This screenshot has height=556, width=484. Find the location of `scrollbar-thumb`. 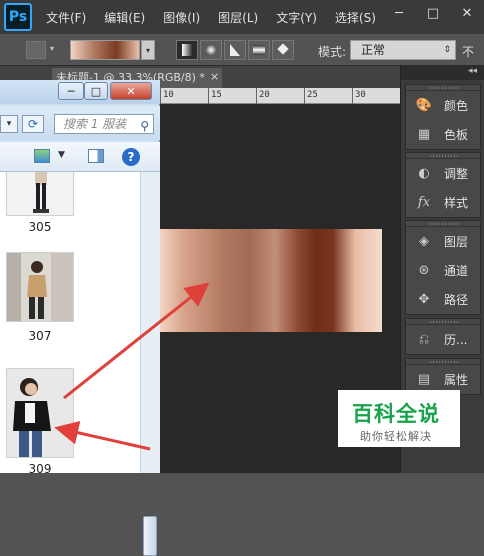

scrollbar-thumb is located at coordinates (150, 536).